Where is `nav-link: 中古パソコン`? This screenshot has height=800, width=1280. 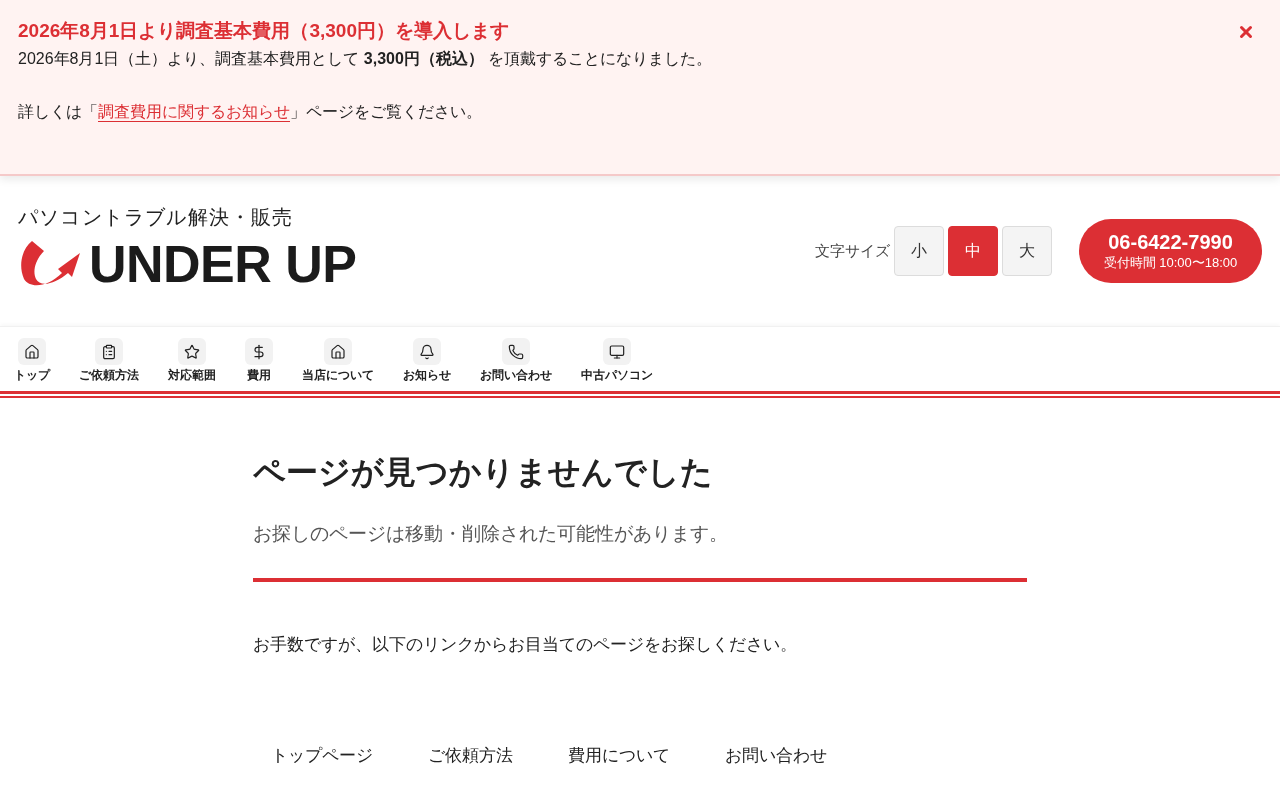 nav-link: 中古パソコン is located at coordinates (617, 364).